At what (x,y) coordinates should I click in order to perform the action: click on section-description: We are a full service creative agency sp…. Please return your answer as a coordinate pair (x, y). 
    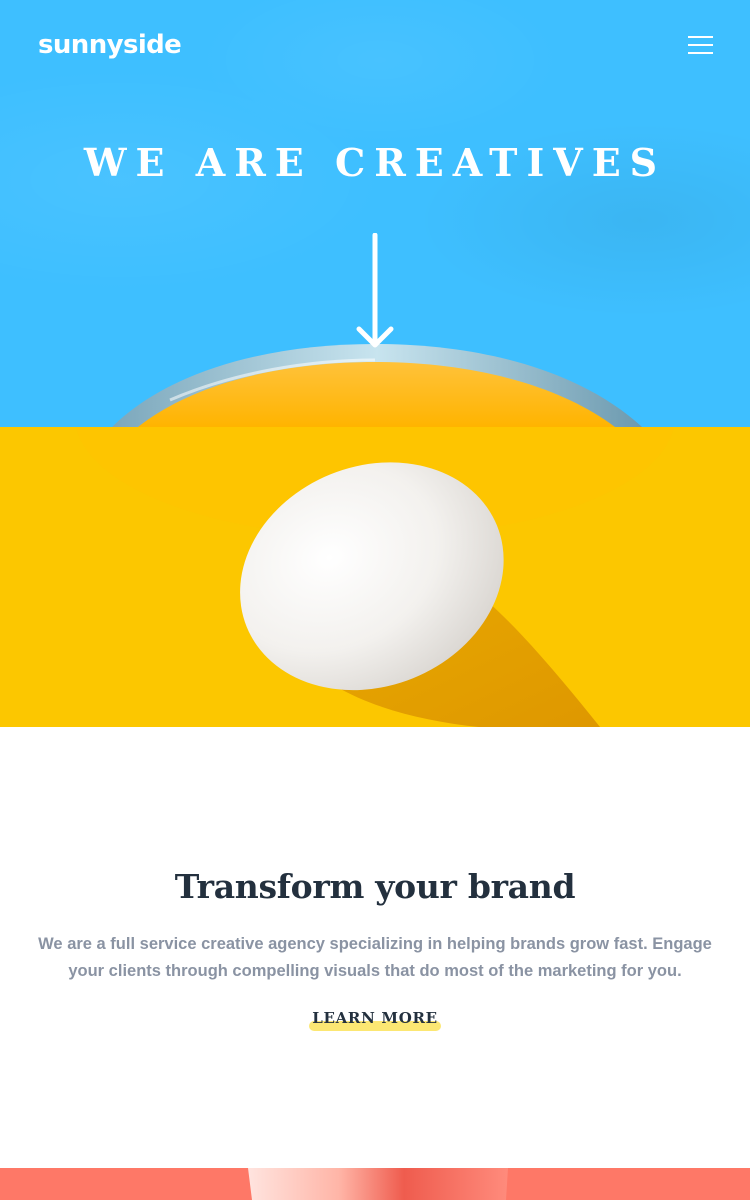
    Looking at the image, I should click on (375, 957).